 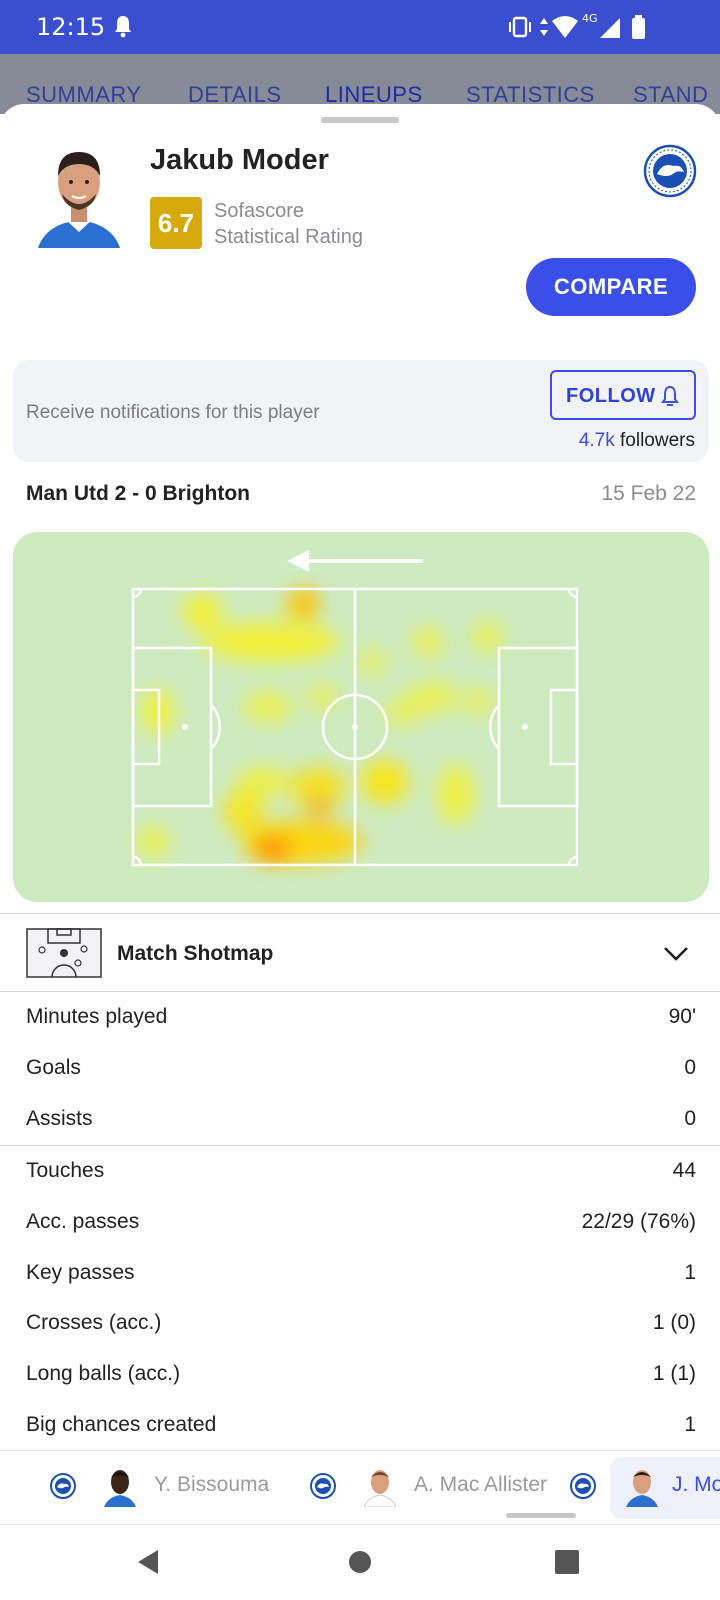 What do you see at coordinates (567, 1562) in the screenshot?
I see `recents-icon` at bounding box center [567, 1562].